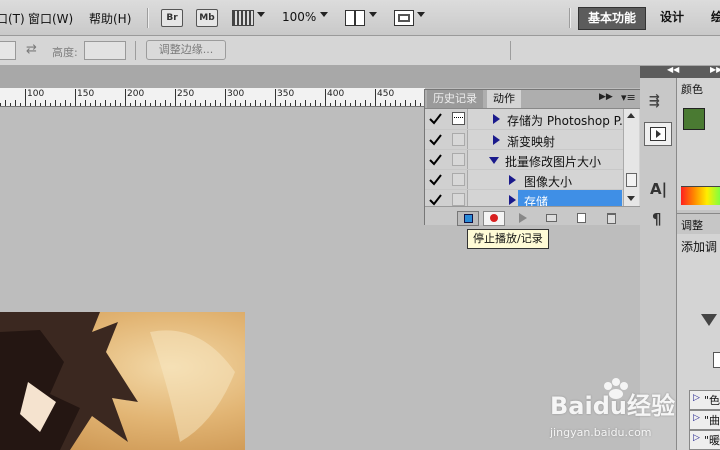 The image size is (720, 450). I want to click on action-set-row: 批量修改图片大小, so click(532, 159).